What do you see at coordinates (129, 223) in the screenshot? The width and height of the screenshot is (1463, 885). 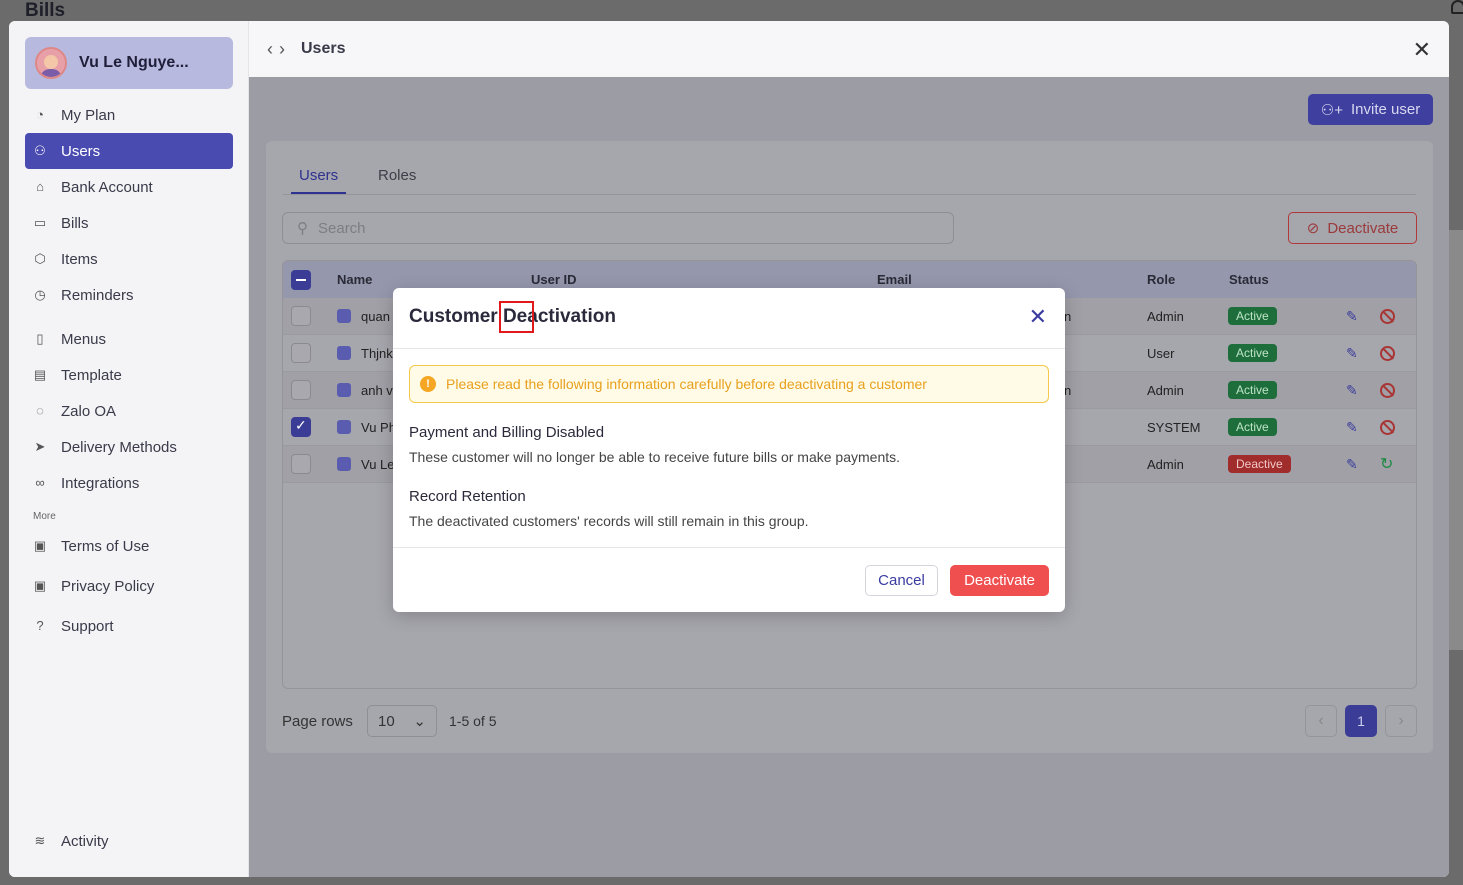 I see `sidebar-item-bills: ▭ Bills` at bounding box center [129, 223].